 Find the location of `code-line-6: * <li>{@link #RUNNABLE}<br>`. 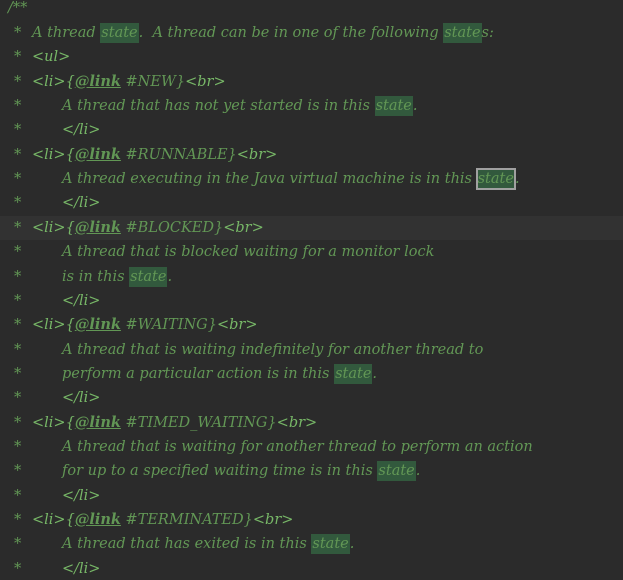

code-line-6: * <li>{@link #RUNNABLE}<br> is located at coordinates (311, 155).